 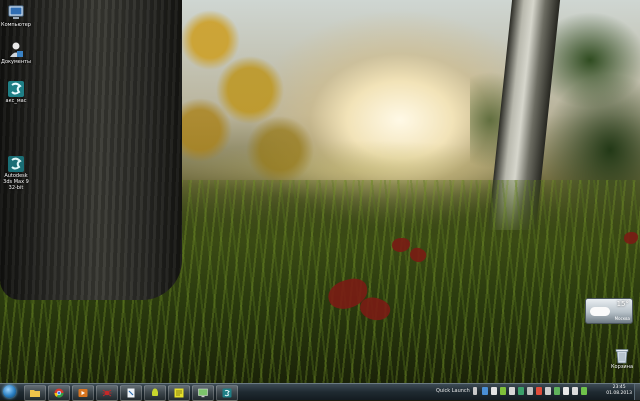 I want to click on volume-icon, so click(x=575, y=391).